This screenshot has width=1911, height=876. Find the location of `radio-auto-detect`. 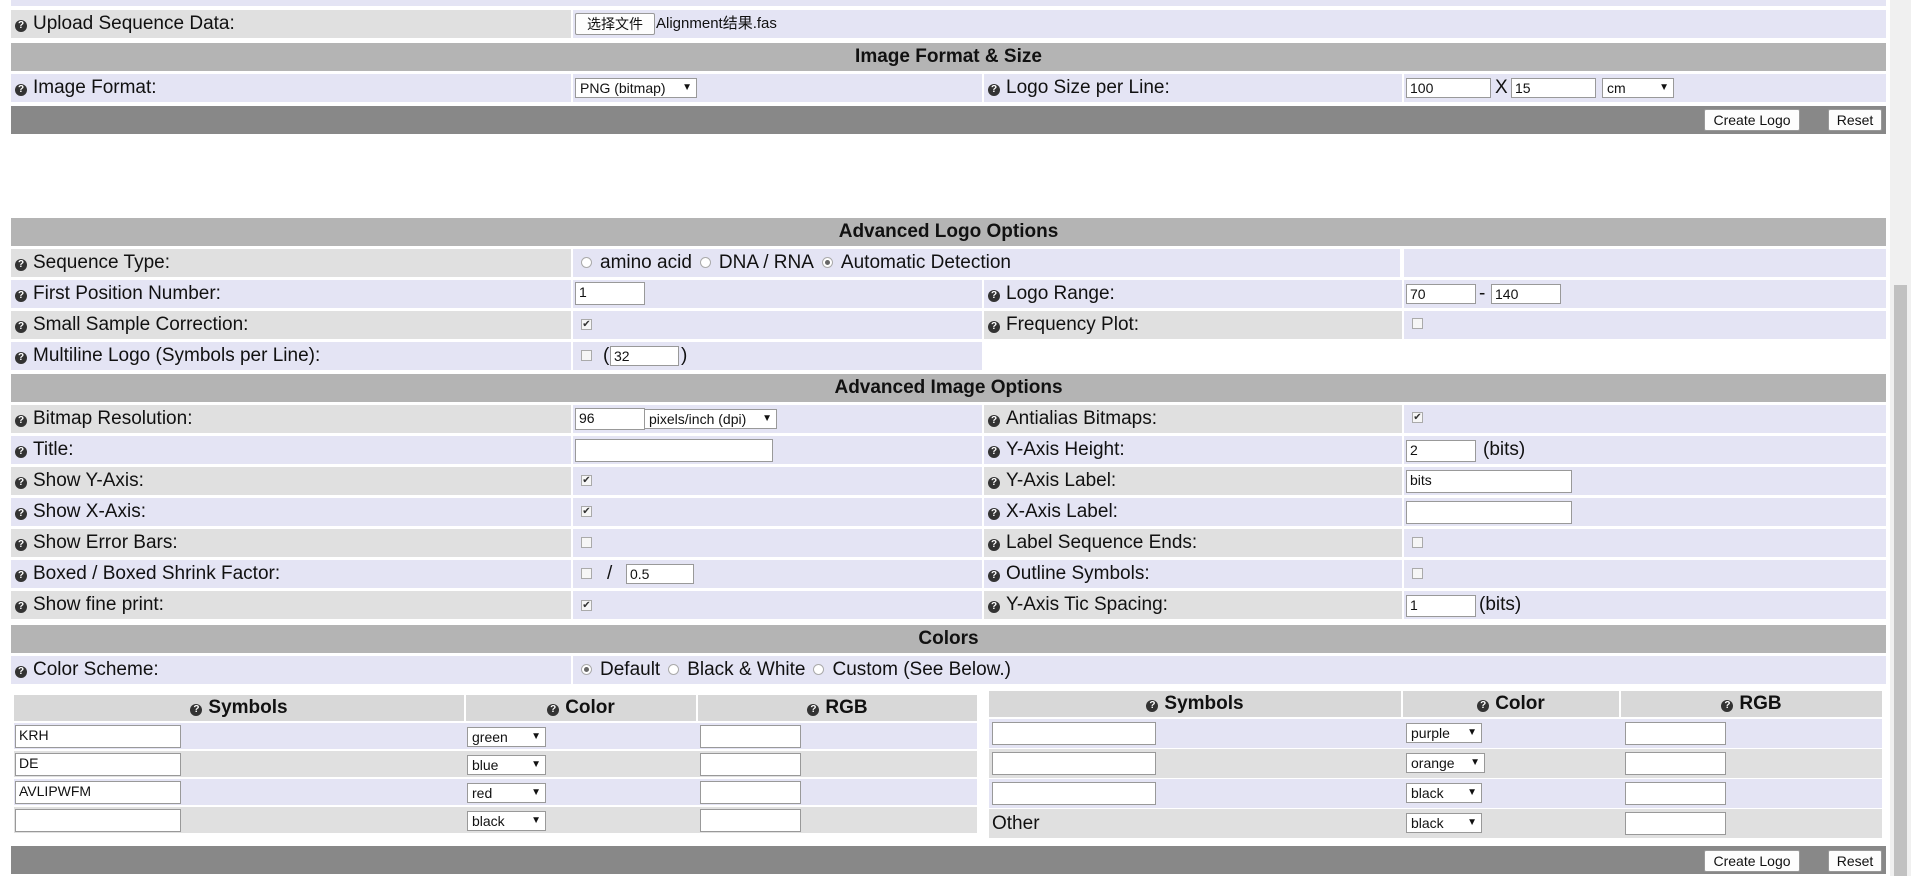

radio-auto-detect is located at coordinates (827, 262).